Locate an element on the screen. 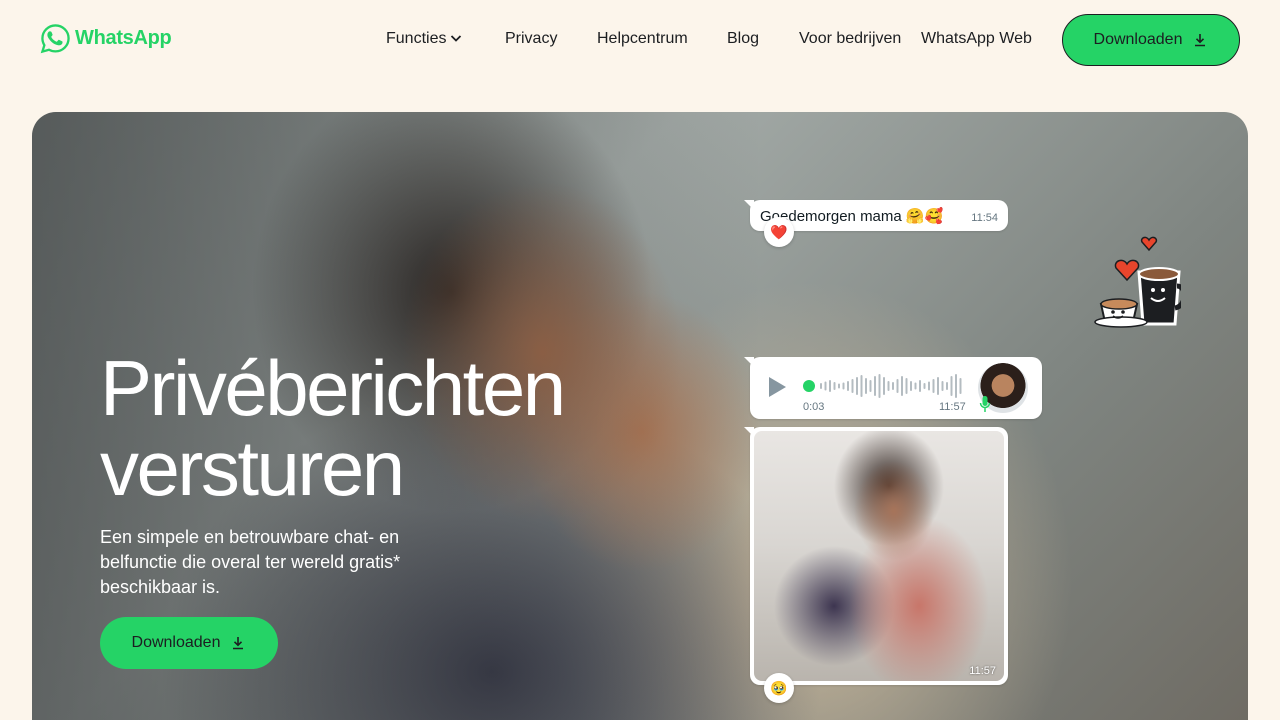 The width and height of the screenshot is (1280, 720). whatsapp-logo: WhatsApp is located at coordinates (106, 38).